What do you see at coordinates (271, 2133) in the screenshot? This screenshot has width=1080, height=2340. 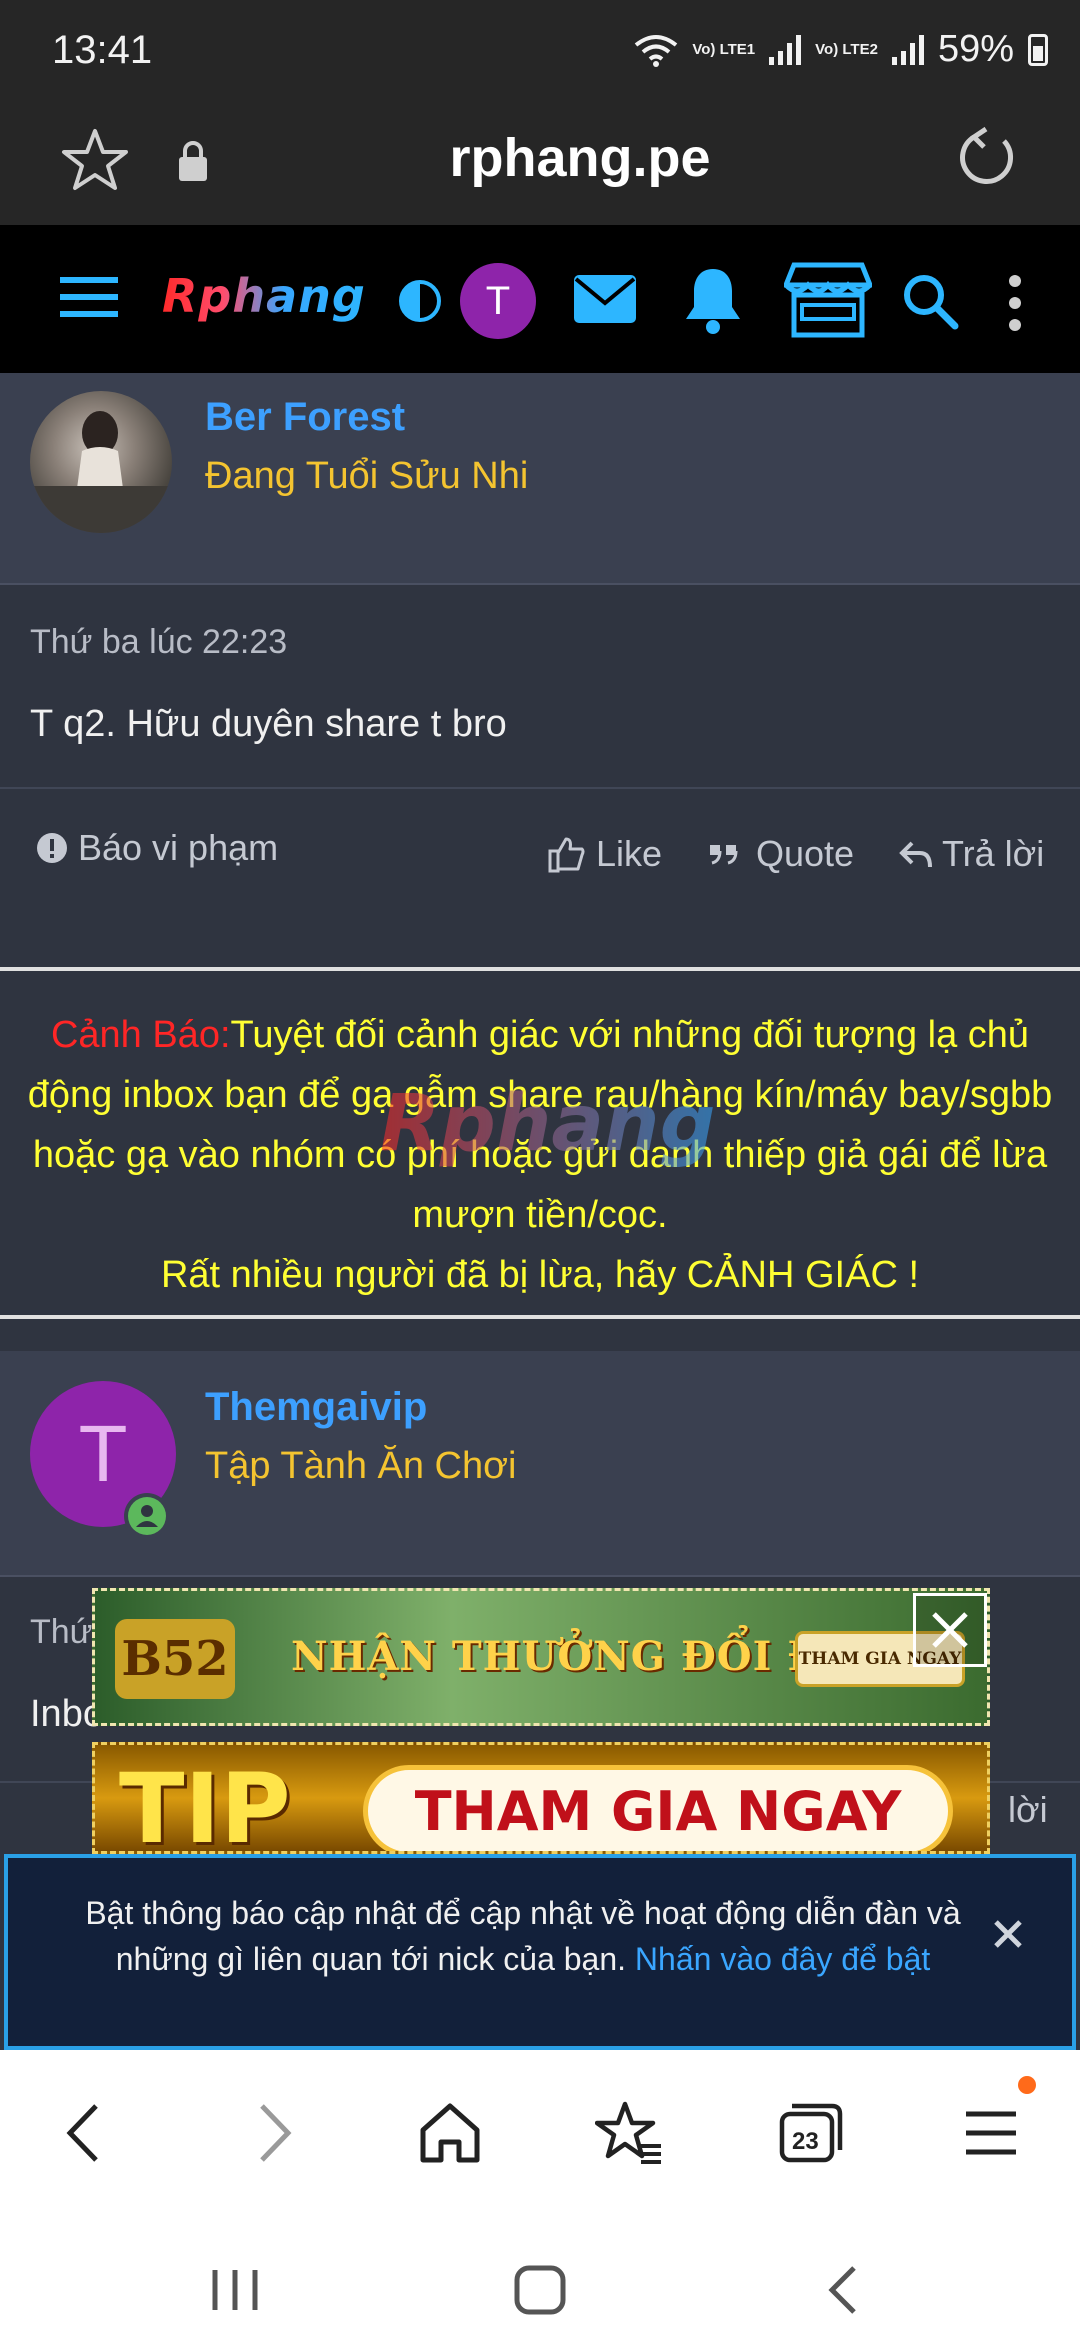 I see `forward-icon` at bounding box center [271, 2133].